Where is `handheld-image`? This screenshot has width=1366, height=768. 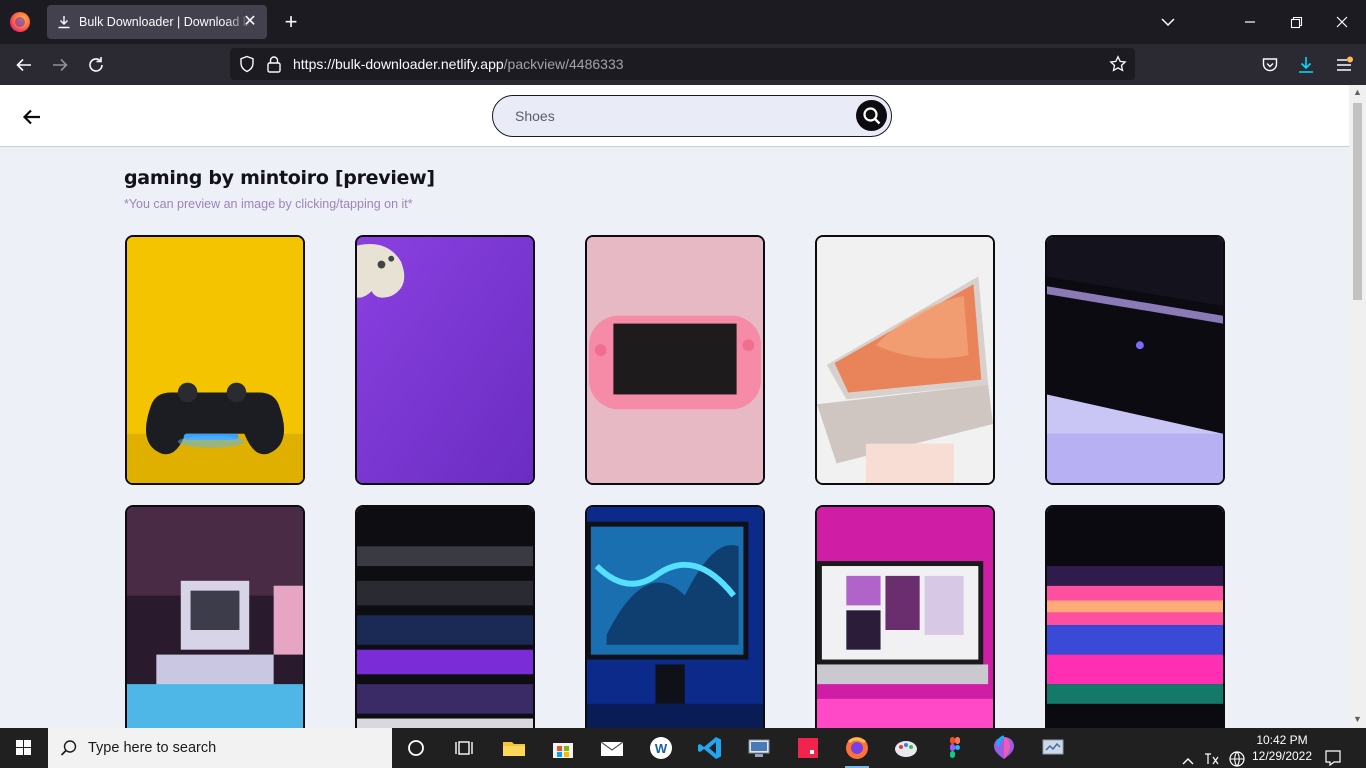
handheld-image is located at coordinates (675, 360).